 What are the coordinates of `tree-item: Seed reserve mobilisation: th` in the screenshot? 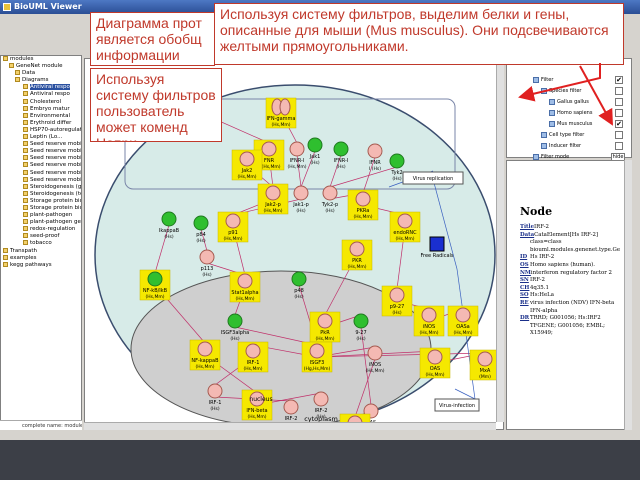 It's located at (41, 173).